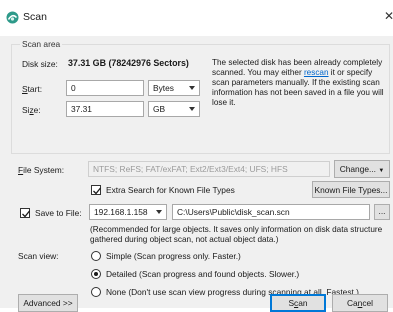 The height and width of the screenshot is (312, 393). I want to click on disk-size-label: Disk size:, so click(40, 64).